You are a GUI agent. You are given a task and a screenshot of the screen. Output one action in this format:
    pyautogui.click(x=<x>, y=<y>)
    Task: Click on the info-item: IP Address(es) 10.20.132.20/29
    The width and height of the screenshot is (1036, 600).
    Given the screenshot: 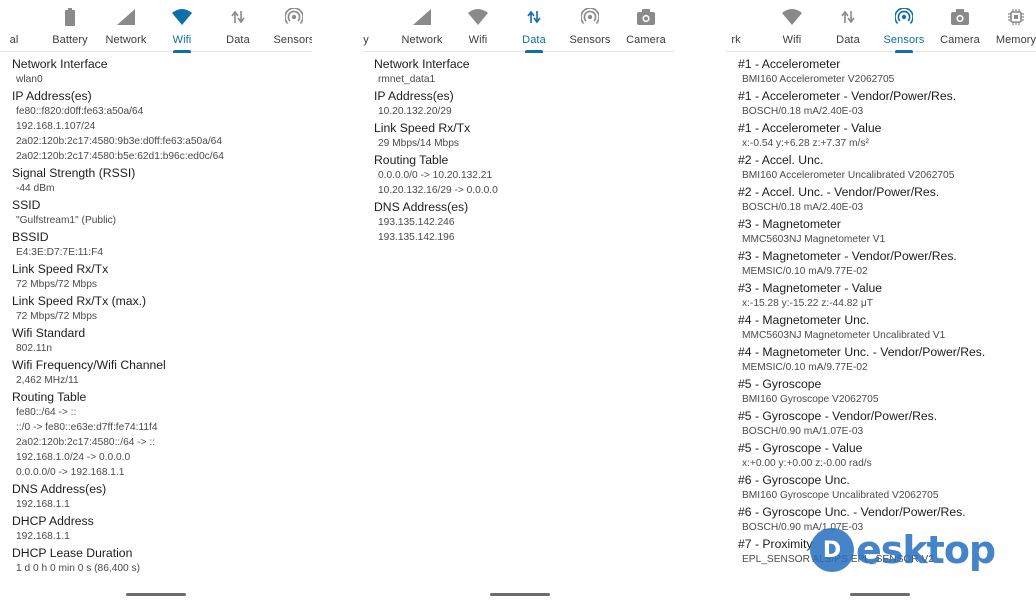 What is the action you would take?
    pyautogui.click(x=518, y=104)
    